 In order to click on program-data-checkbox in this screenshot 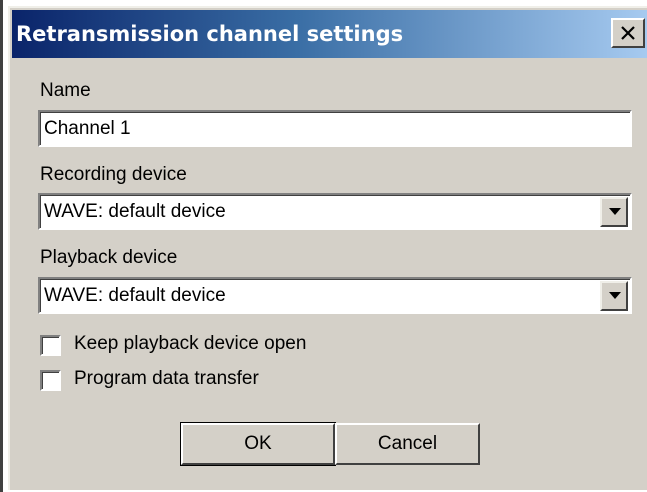, I will do `click(50, 380)`.